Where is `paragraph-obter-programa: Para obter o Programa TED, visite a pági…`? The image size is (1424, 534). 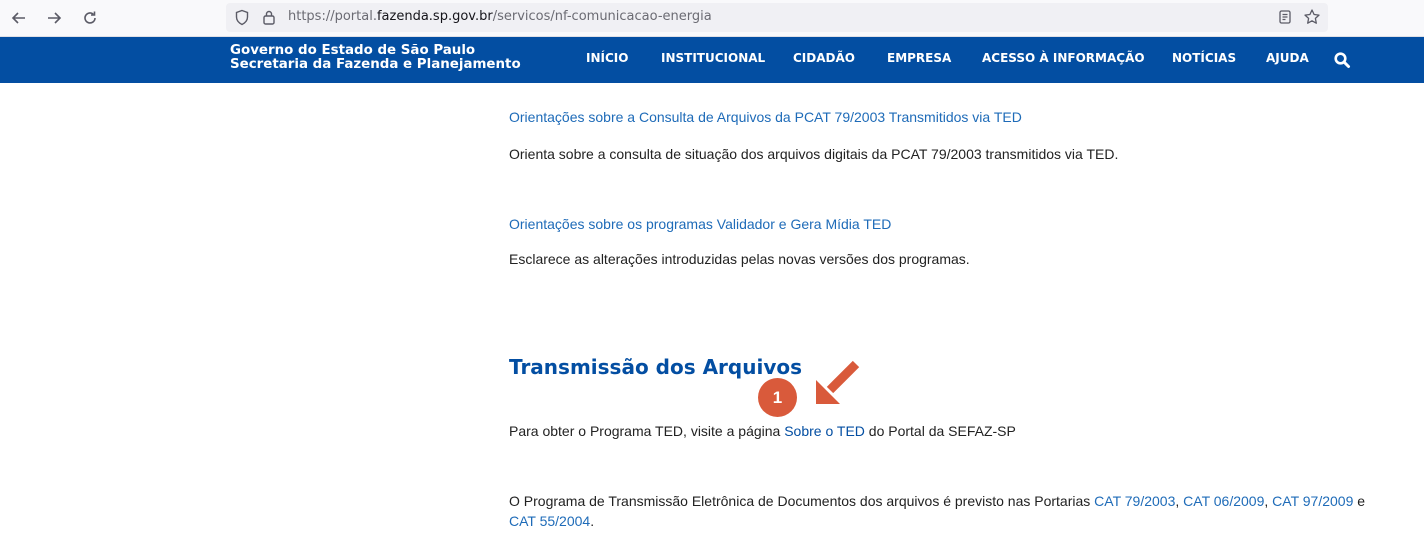
paragraph-obter-programa: Para obter o Programa TED, visite a pági… is located at coordinates (762, 431).